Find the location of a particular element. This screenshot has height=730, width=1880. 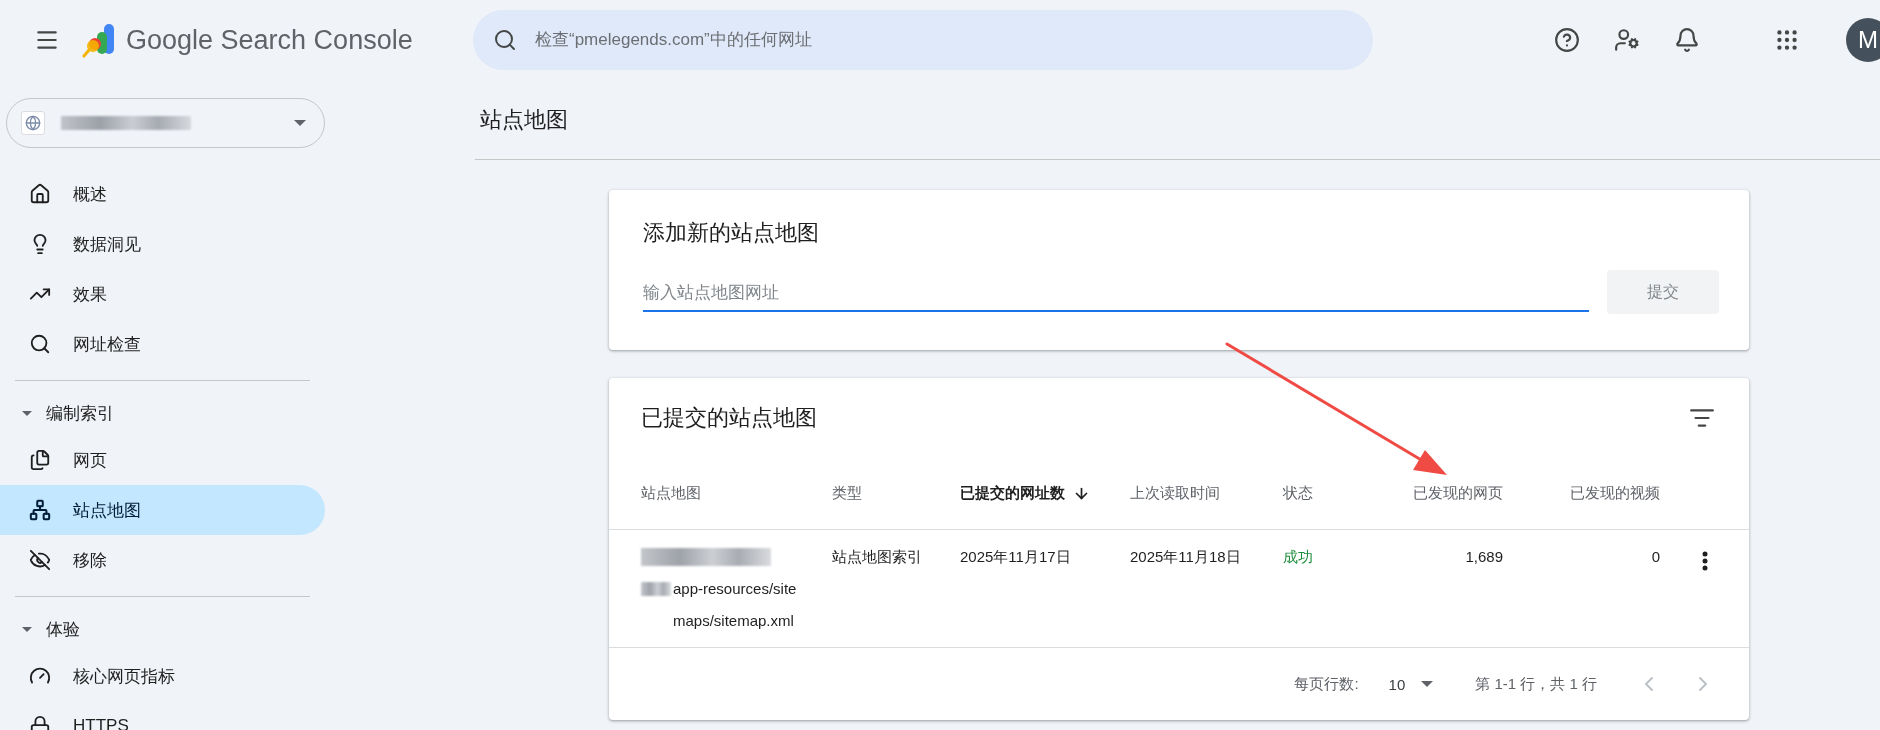

column-header: 上次读取时间 is located at coordinates (1206, 493).